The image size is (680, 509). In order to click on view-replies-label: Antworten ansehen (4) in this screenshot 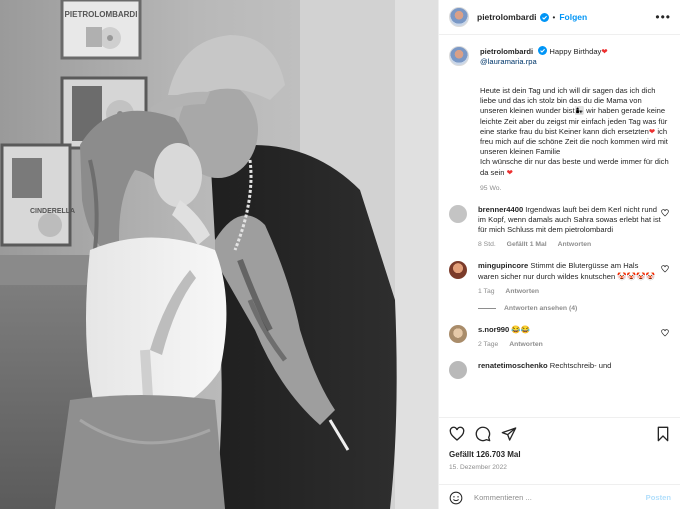, I will do `click(540, 308)`.